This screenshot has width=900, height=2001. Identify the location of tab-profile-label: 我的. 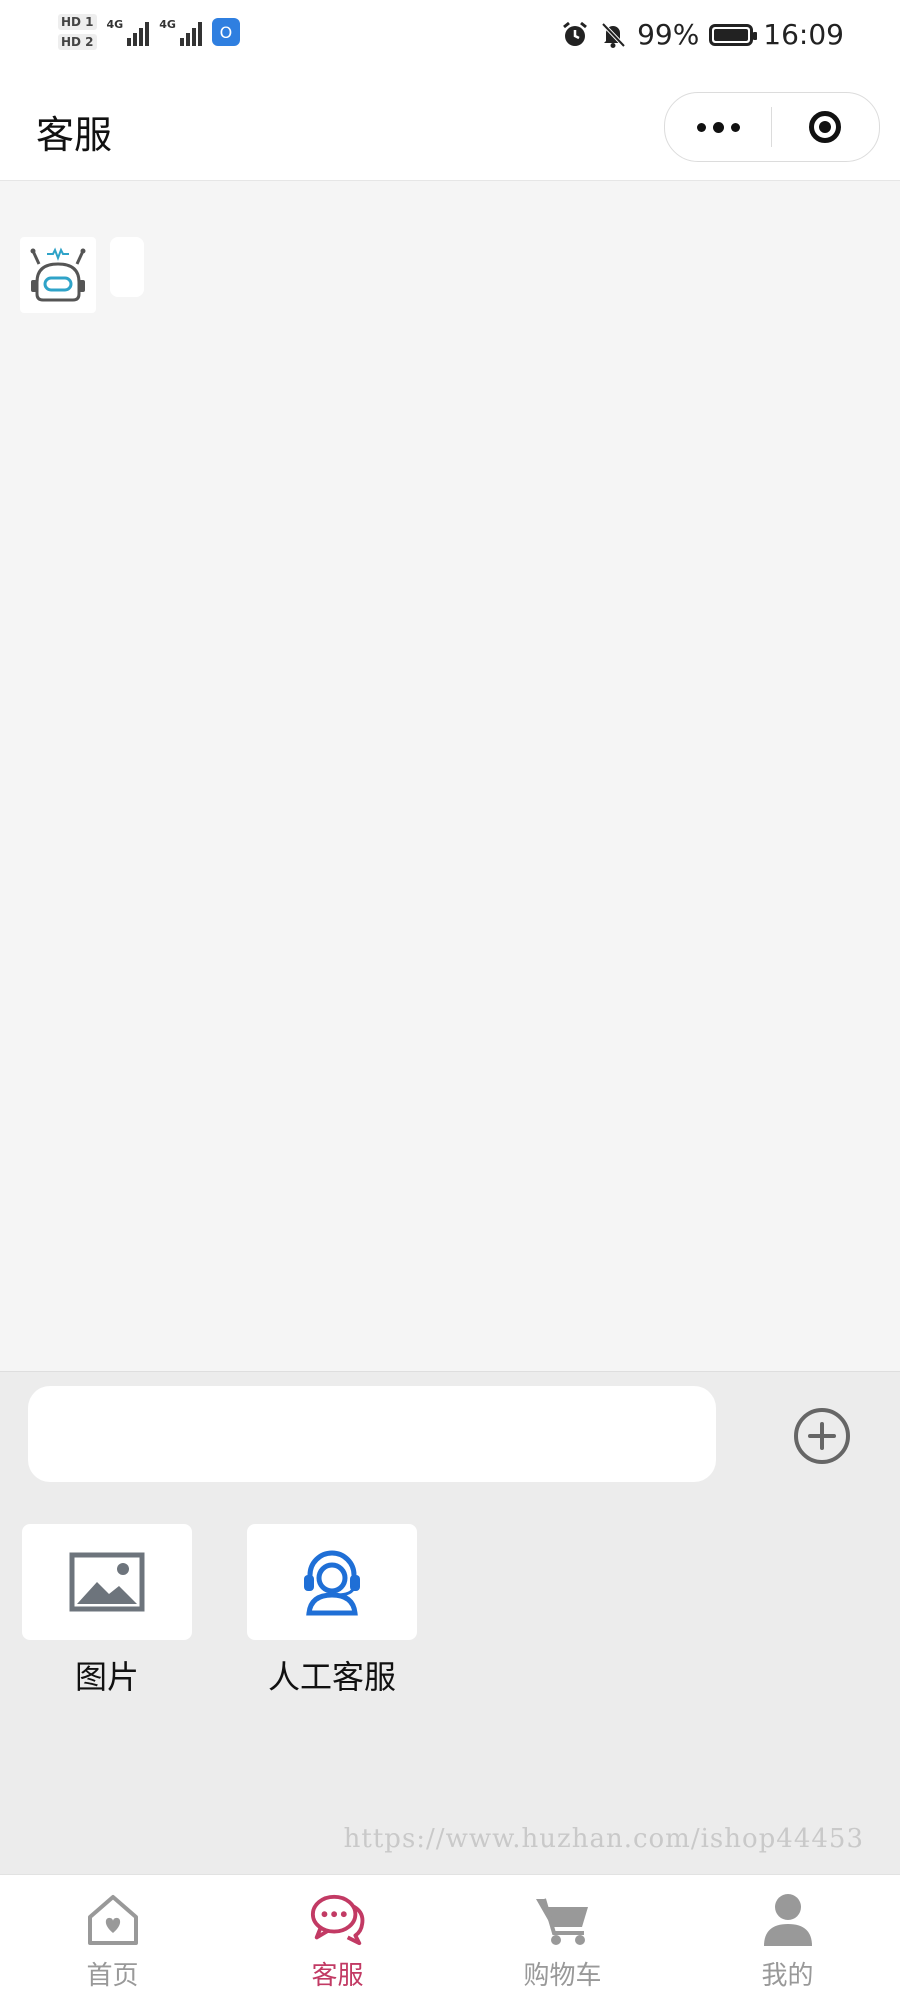
(787, 1976).